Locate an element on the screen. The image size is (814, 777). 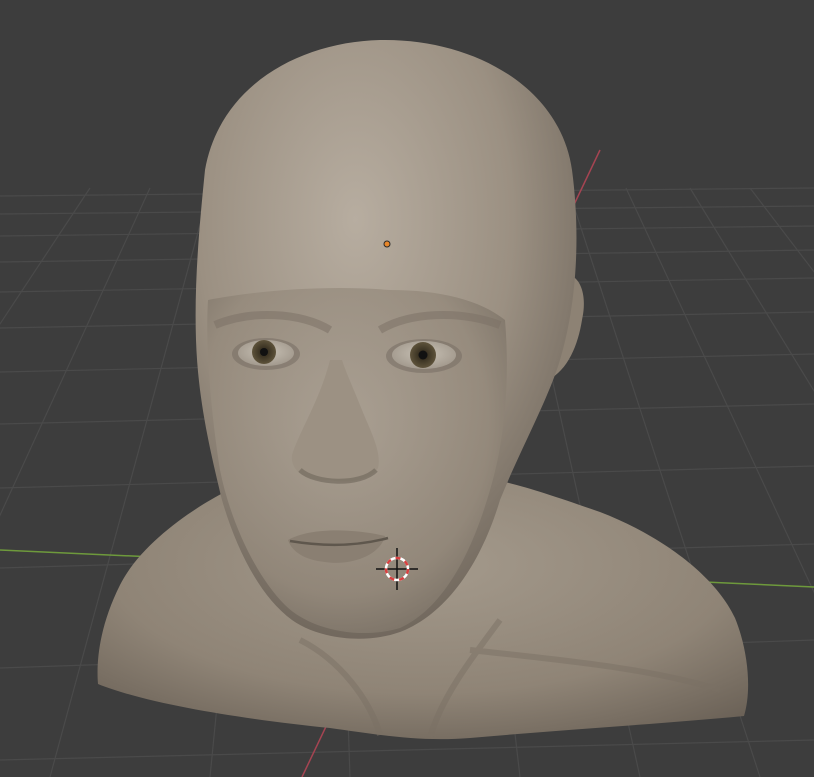
left-eye is located at coordinates (266, 354).